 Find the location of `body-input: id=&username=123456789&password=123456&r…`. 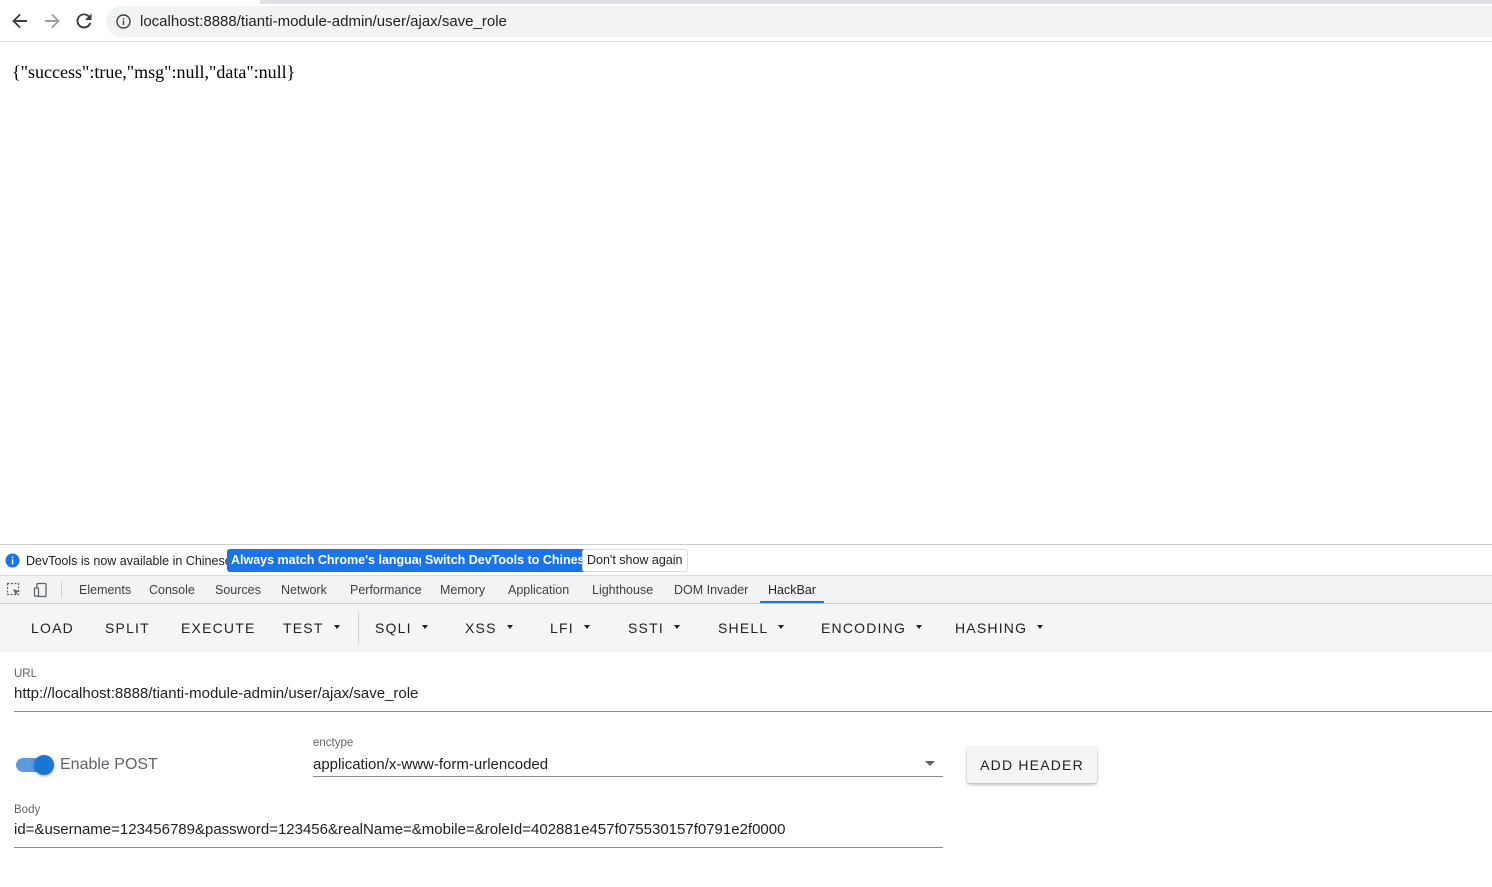

body-input: id=&username=123456789&password=123456&r… is located at coordinates (399, 829).